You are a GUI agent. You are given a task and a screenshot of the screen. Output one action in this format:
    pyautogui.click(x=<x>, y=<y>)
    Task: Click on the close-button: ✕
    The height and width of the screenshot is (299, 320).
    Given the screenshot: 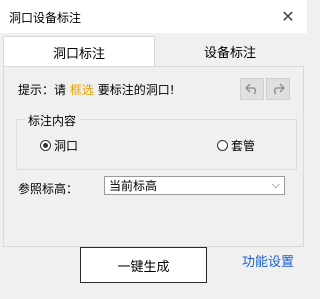 What is the action you would take?
    pyautogui.click(x=288, y=16)
    